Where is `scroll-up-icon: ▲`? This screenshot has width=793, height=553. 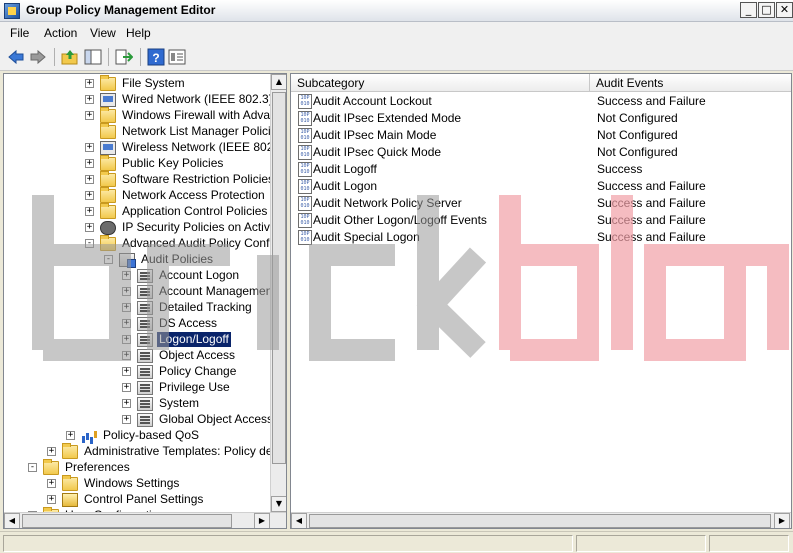 scroll-up-icon: ▲ is located at coordinates (278, 82).